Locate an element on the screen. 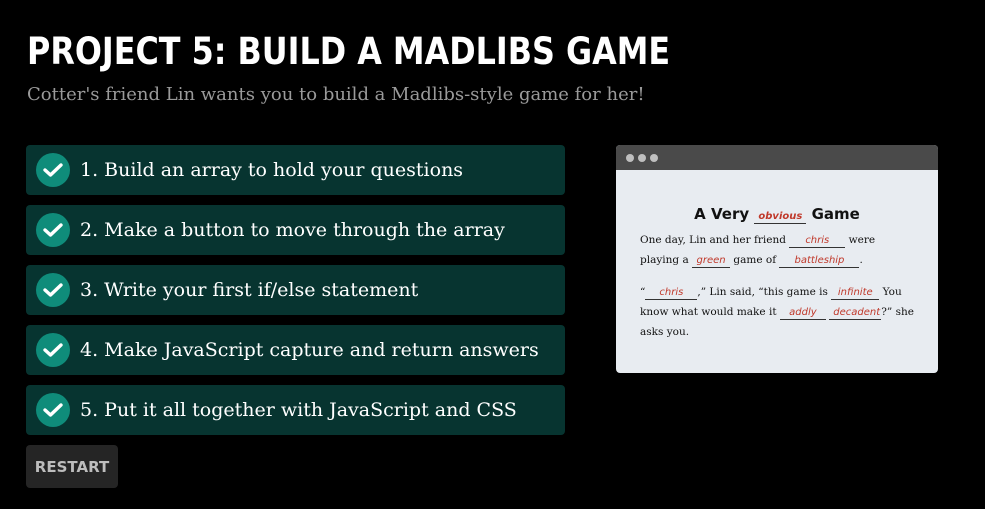  blank-answer: battleship is located at coordinates (819, 261).